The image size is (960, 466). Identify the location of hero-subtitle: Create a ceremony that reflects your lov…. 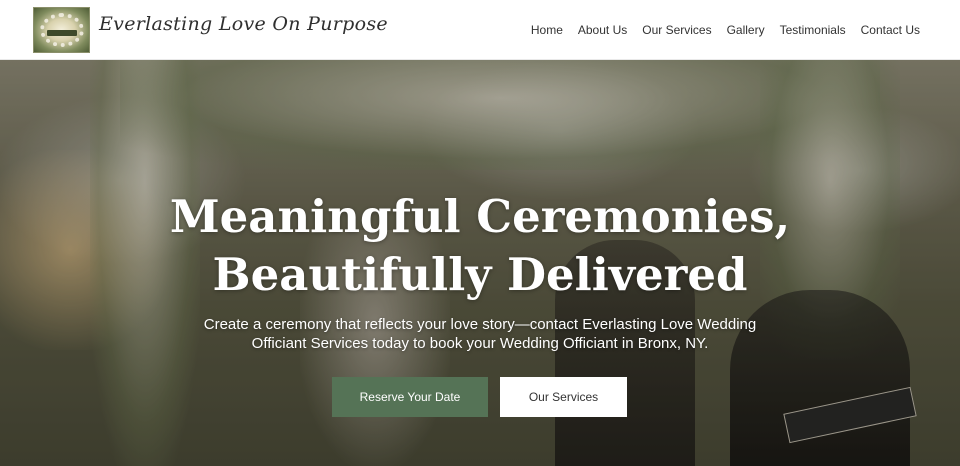
(480, 334).